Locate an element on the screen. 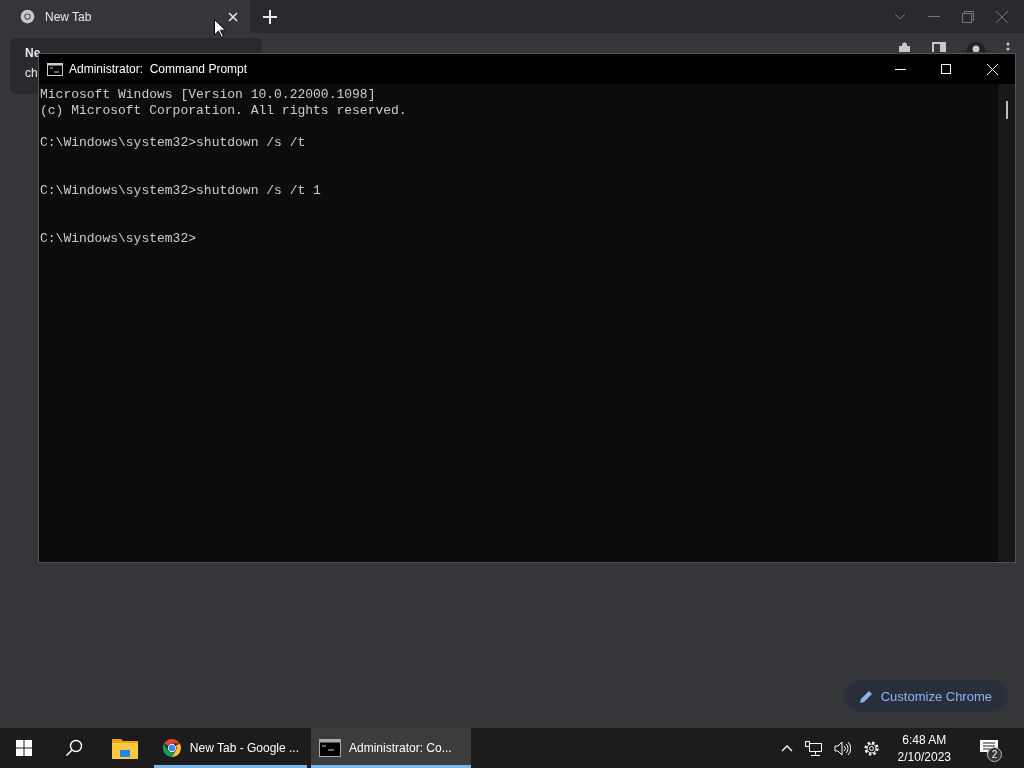 This screenshot has height=768, width=1024. volume-button is located at coordinates (842, 748).